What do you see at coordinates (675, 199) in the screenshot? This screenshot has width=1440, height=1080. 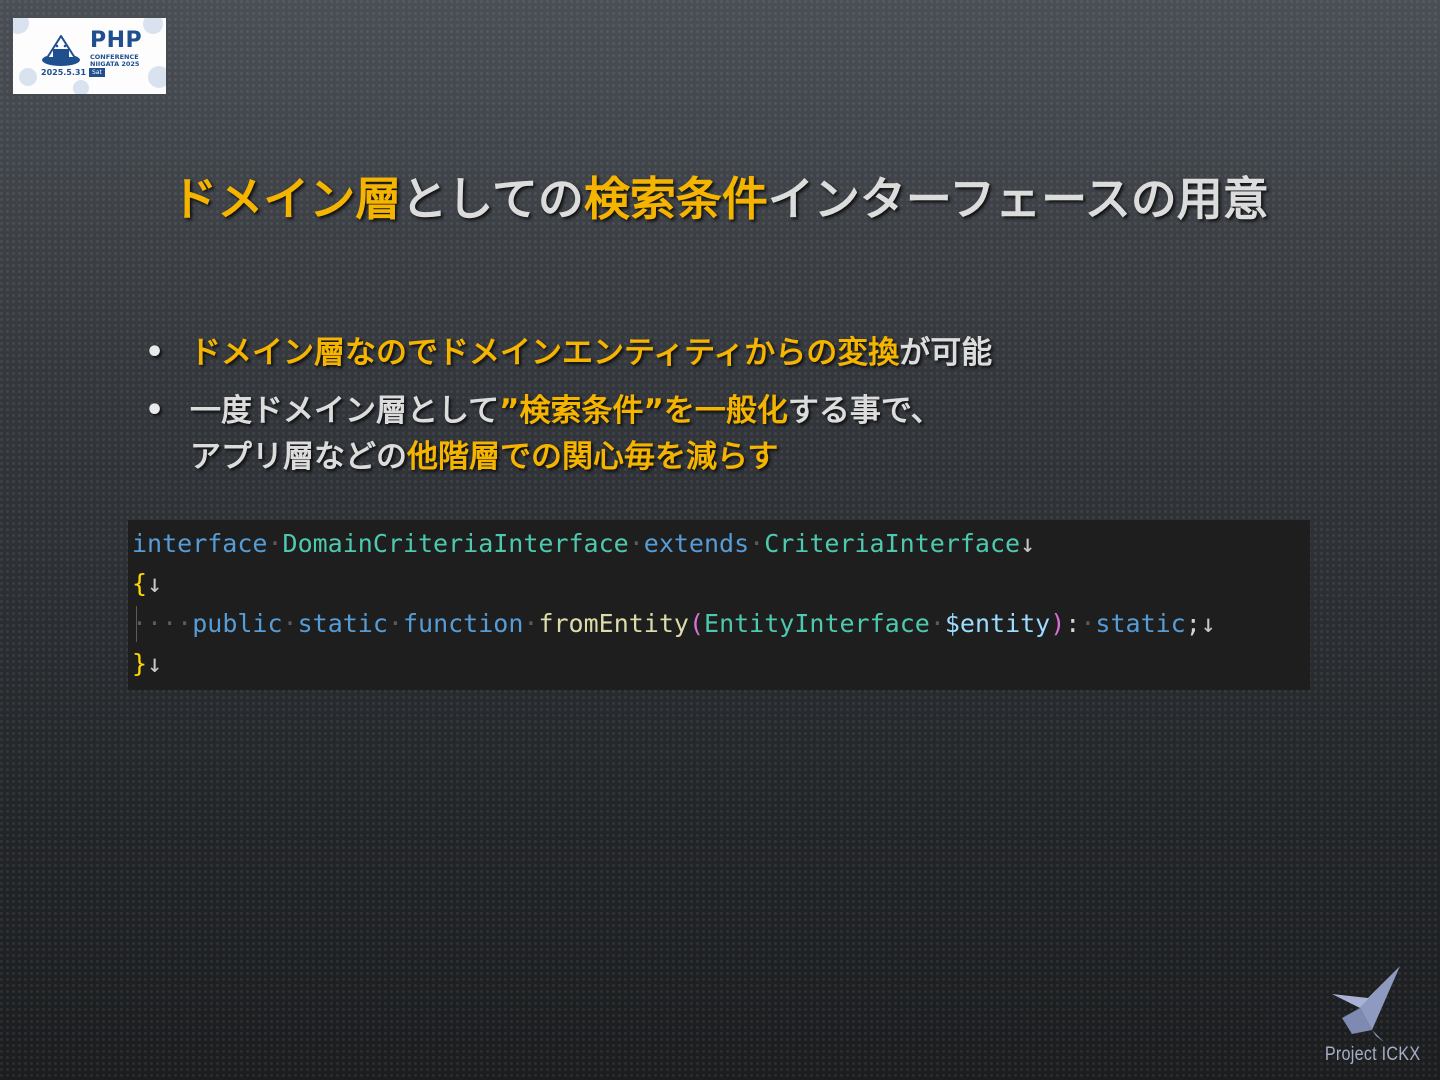 I see `title-highlight: 検索条件` at bounding box center [675, 199].